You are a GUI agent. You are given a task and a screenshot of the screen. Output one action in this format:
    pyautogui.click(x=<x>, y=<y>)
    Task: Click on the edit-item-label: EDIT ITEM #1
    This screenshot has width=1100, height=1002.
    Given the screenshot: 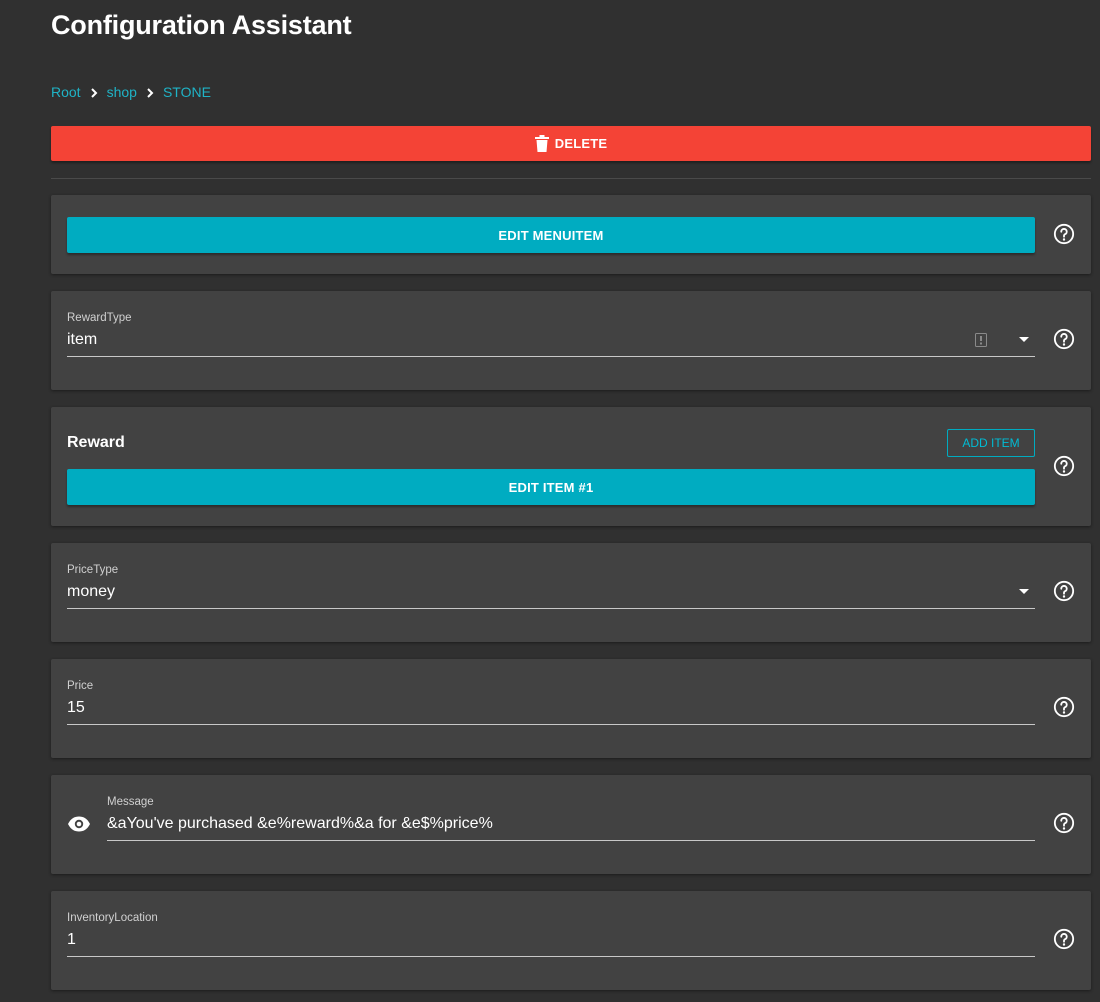 What is the action you would take?
    pyautogui.click(x=551, y=487)
    